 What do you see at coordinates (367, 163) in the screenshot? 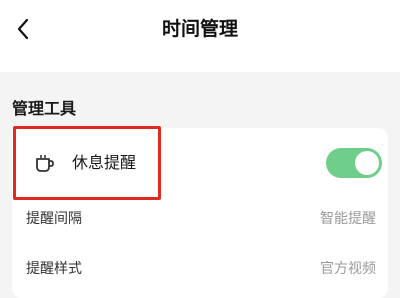
I see `toggle-knob` at bounding box center [367, 163].